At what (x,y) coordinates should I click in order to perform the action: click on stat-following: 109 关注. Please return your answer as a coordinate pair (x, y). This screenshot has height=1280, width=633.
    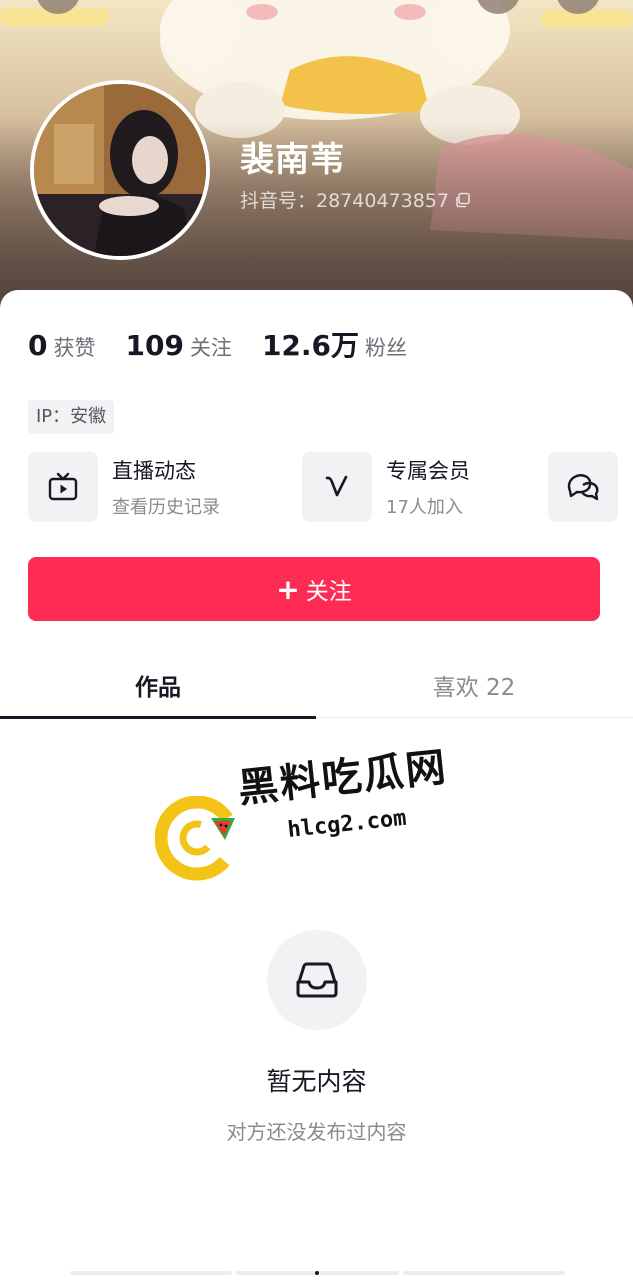
    Looking at the image, I should click on (178, 345).